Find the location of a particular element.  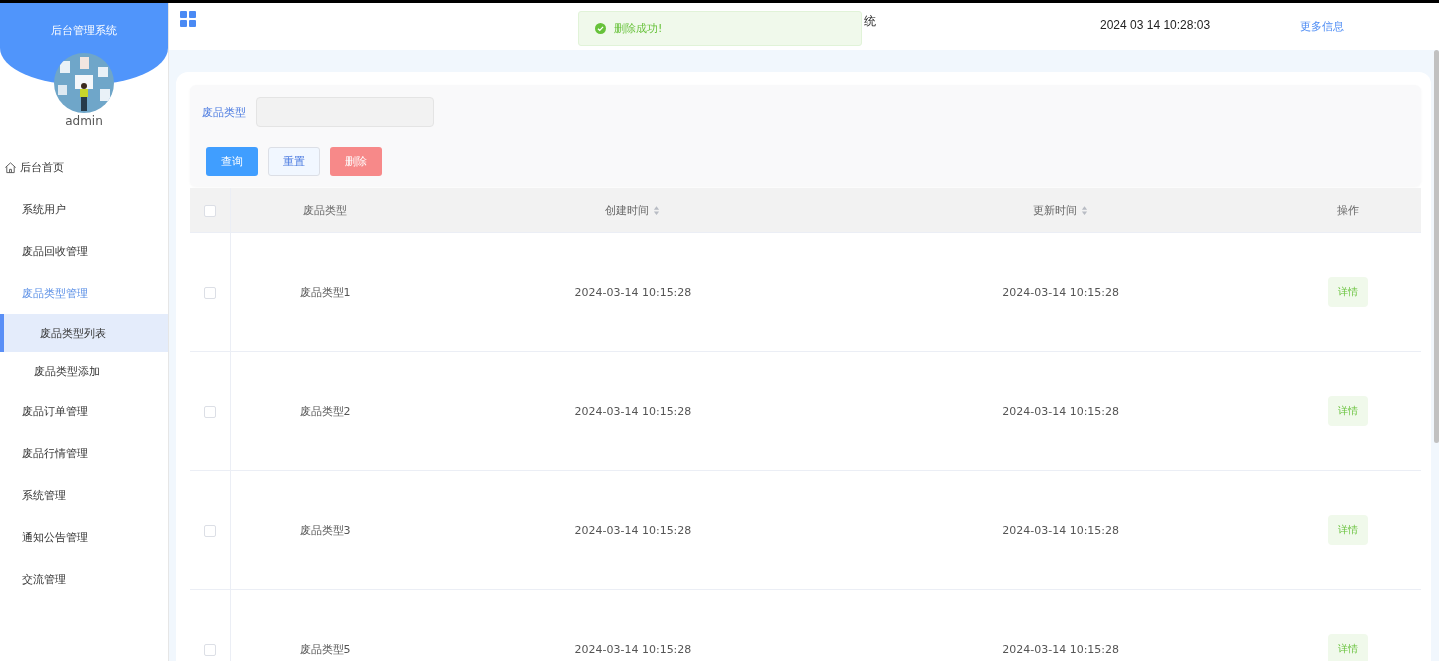

menu-item: 系统用户 is located at coordinates (84, 209).